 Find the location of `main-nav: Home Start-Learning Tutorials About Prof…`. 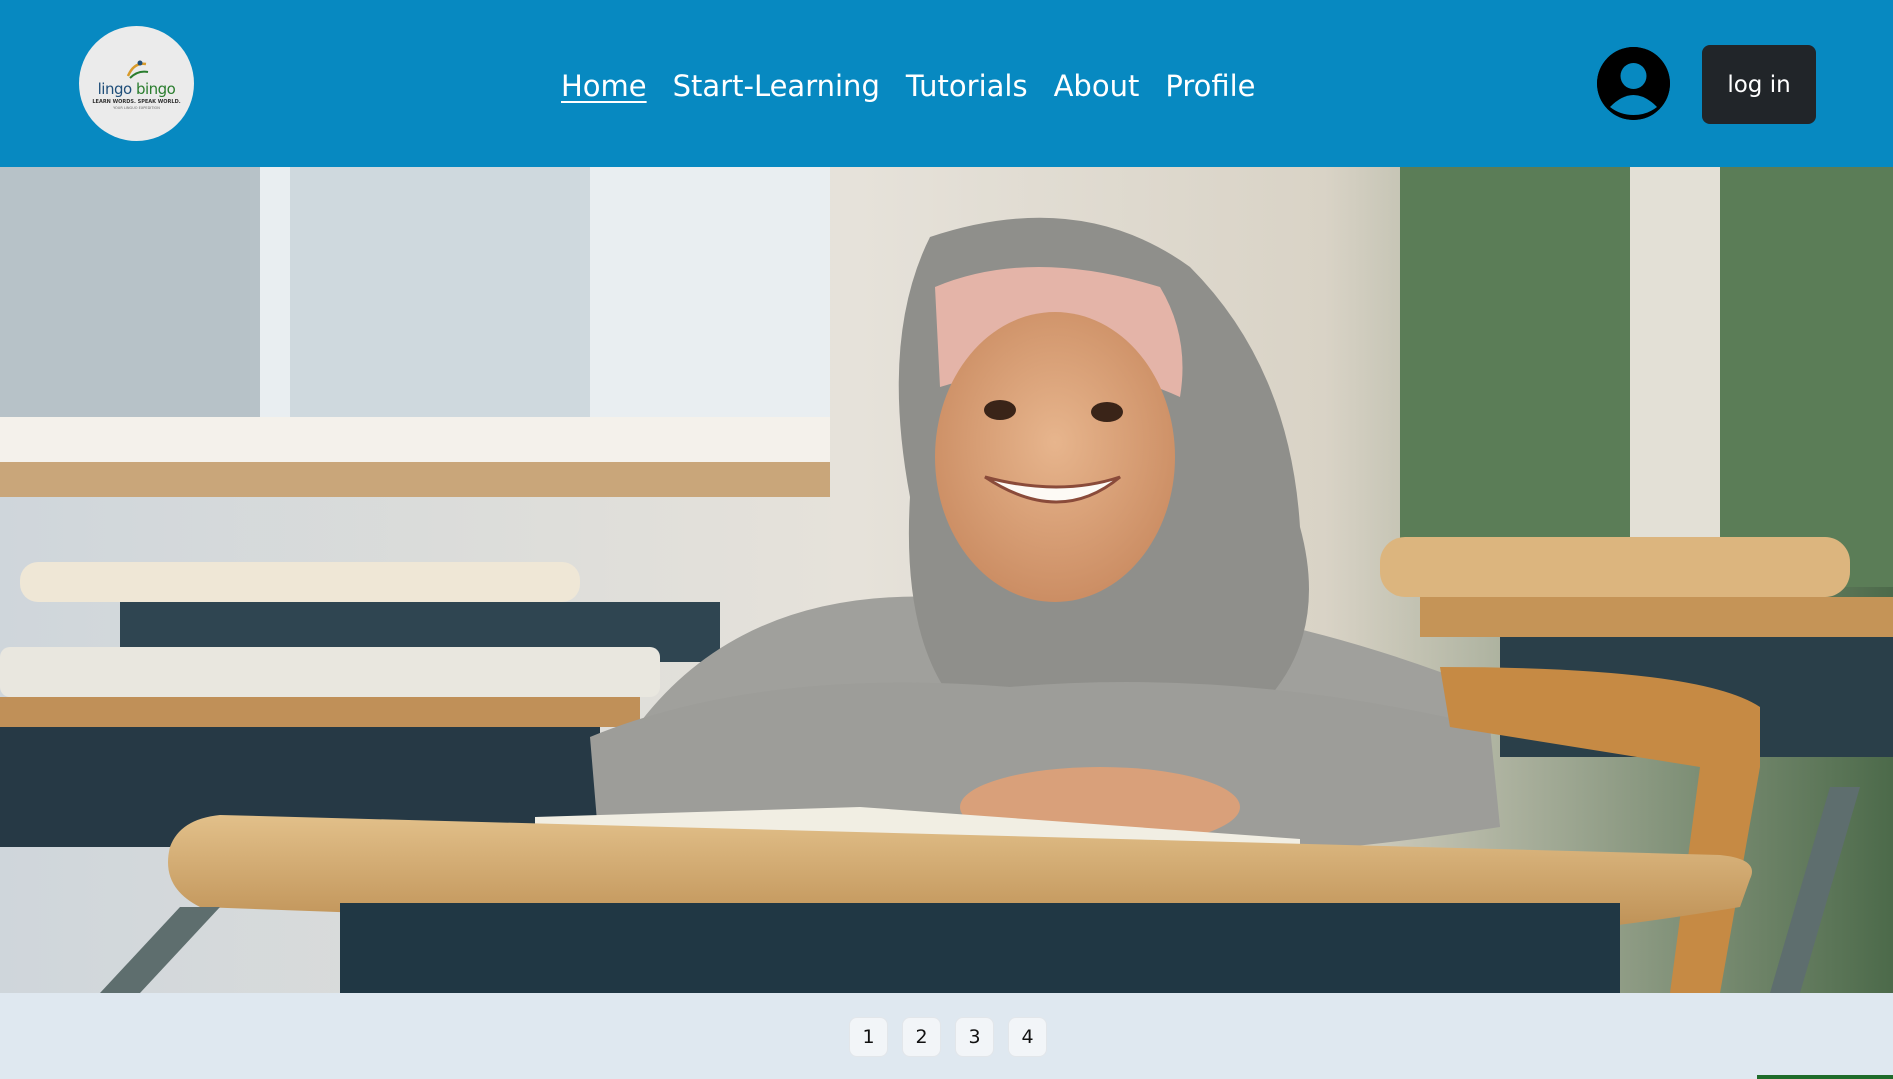

main-nav: Home Start-Learning Tutorials About Prof… is located at coordinates (908, 86).